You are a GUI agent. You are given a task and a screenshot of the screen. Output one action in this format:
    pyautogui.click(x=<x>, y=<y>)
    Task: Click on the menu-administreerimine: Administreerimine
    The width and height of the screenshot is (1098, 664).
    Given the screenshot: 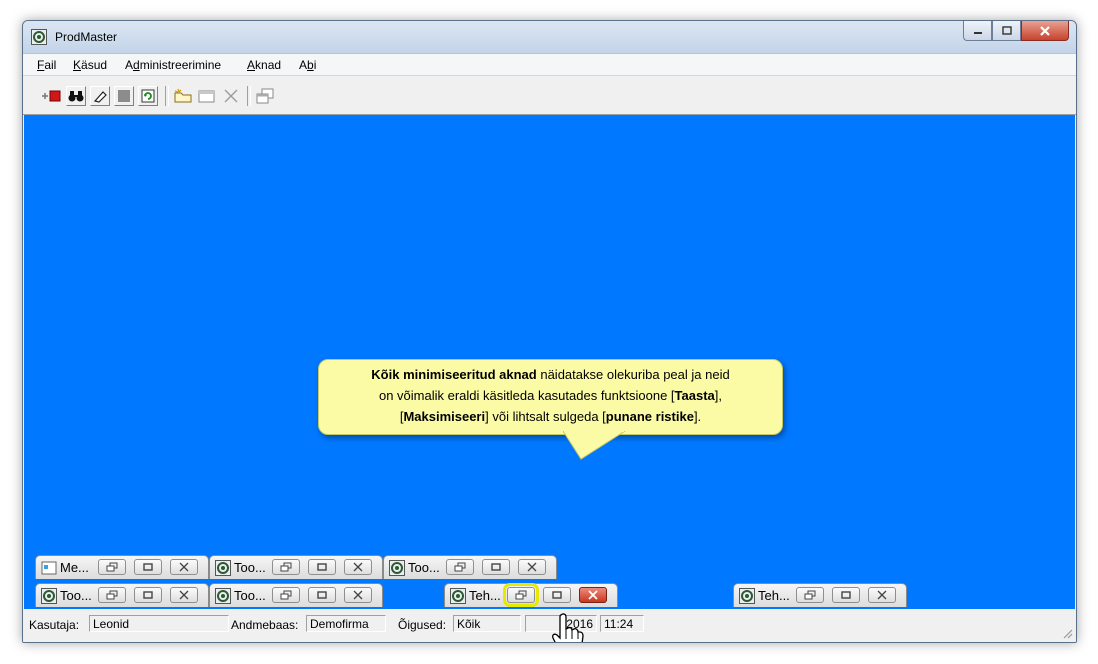 What is the action you would take?
    pyautogui.click(x=173, y=65)
    